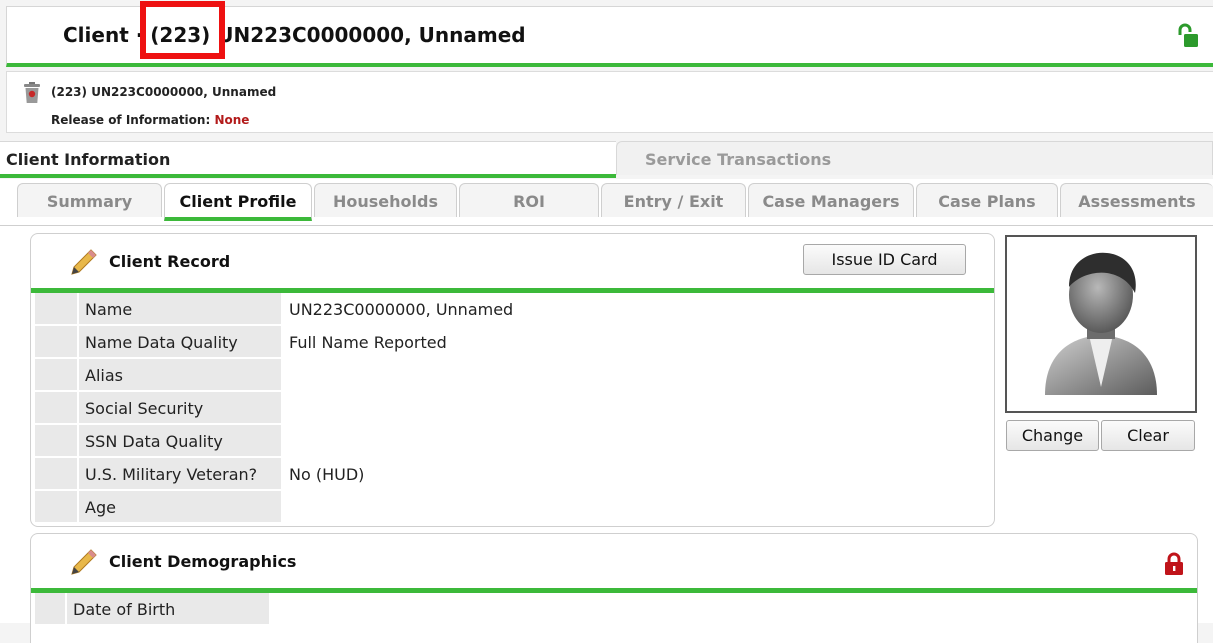 Image resolution: width=1213 pixels, height=643 pixels. What do you see at coordinates (512, 263) in the screenshot?
I see `client-record-header: Client Record Issue ID Card` at bounding box center [512, 263].